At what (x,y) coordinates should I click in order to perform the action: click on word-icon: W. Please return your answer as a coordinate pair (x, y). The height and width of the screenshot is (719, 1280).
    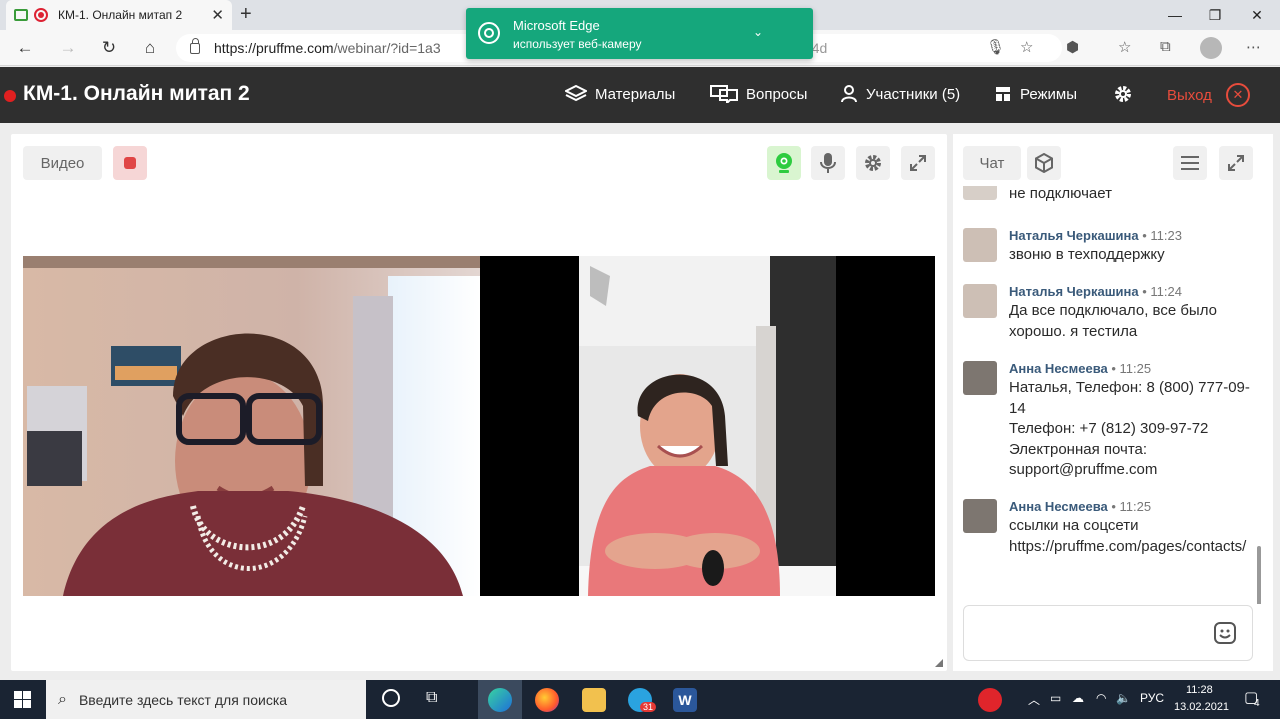
    Looking at the image, I should click on (685, 700).